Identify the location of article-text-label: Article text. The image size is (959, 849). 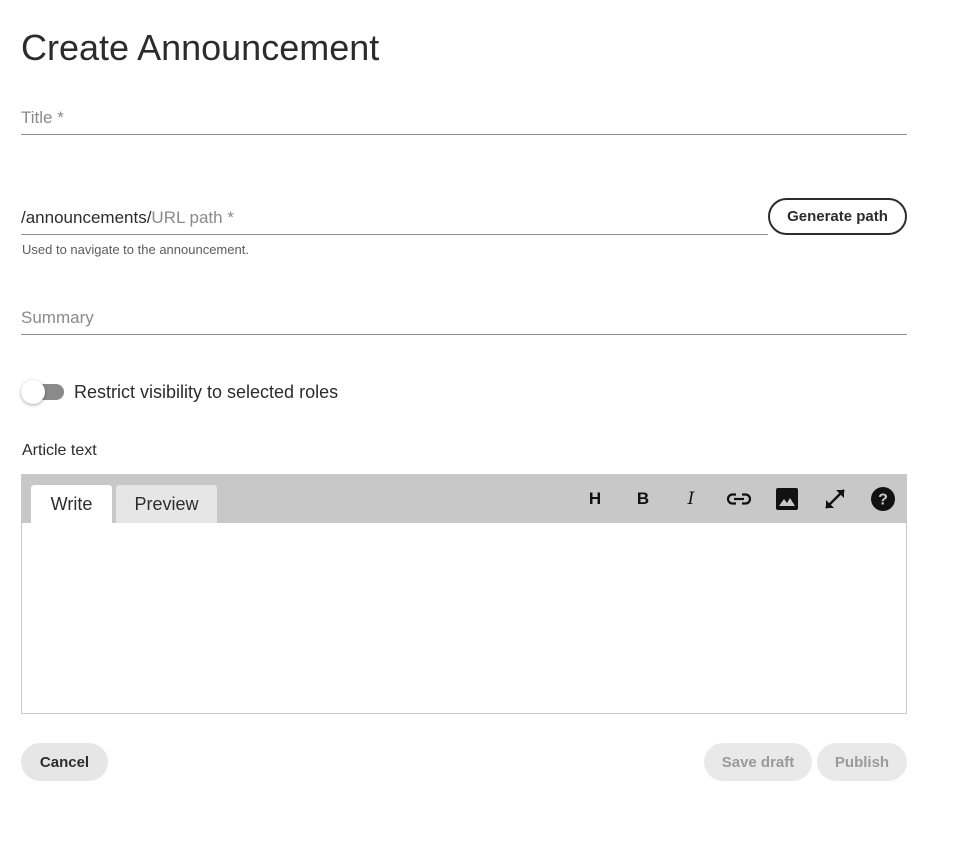
(59, 450).